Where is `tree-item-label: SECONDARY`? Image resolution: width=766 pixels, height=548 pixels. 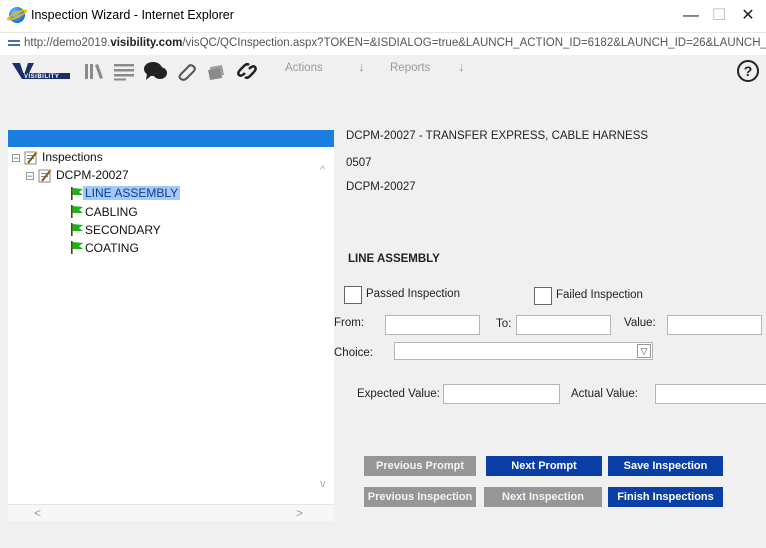
tree-item-label: SECONDARY is located at coordinates (123, 230).